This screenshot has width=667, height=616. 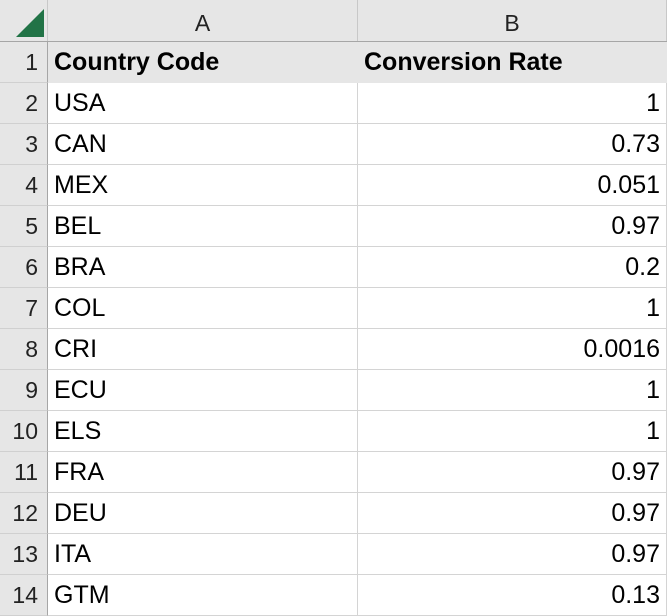 I want to click on cell-country-code: USA, so click(x=203, y=103).